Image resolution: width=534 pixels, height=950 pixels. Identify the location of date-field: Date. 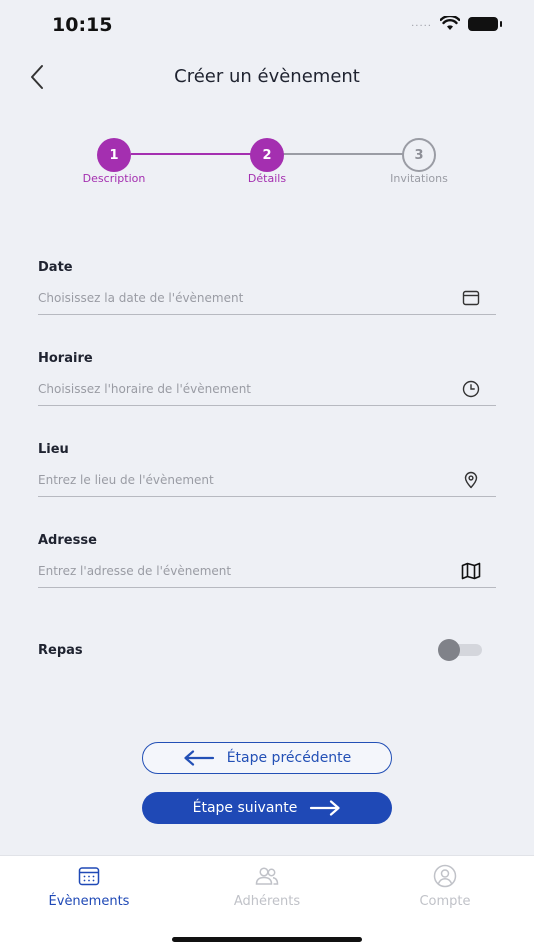
(267, 287).